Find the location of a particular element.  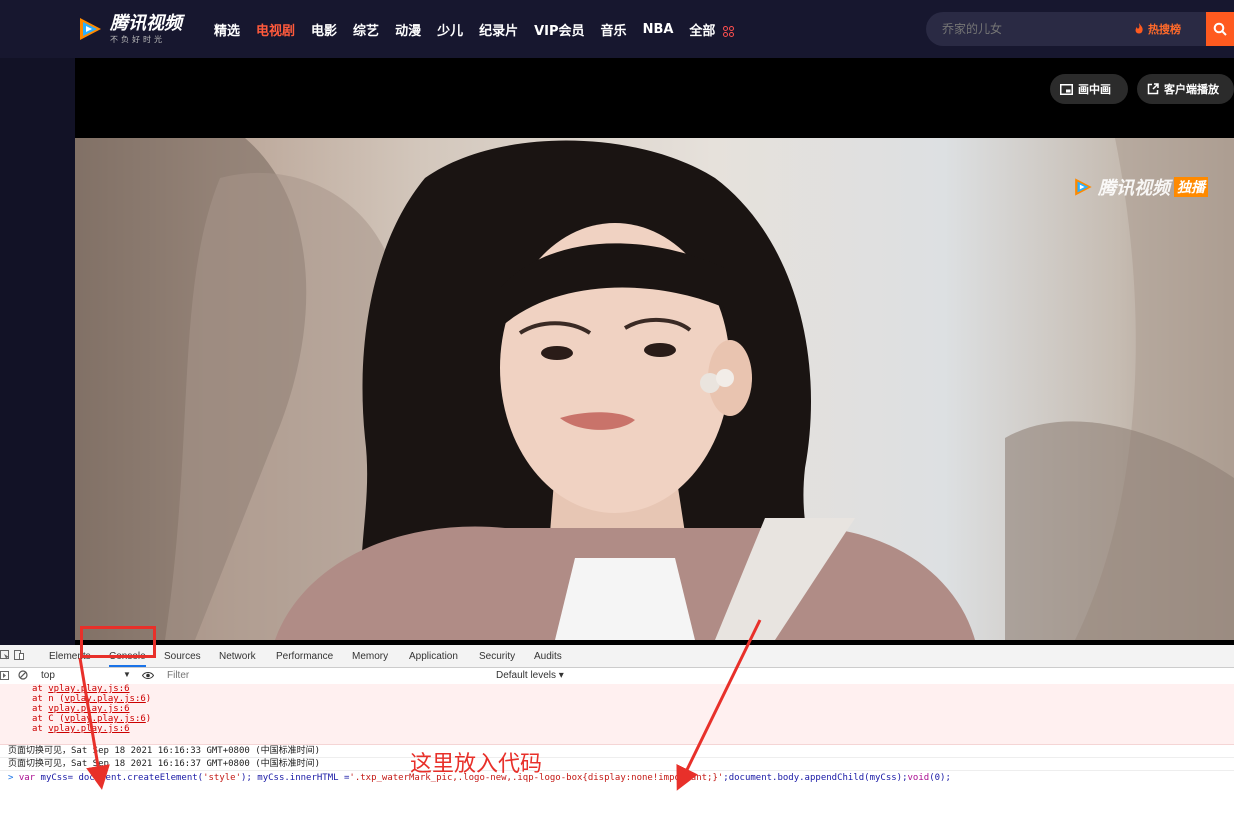

tab-application: Application is located at coordinates (433, 656).